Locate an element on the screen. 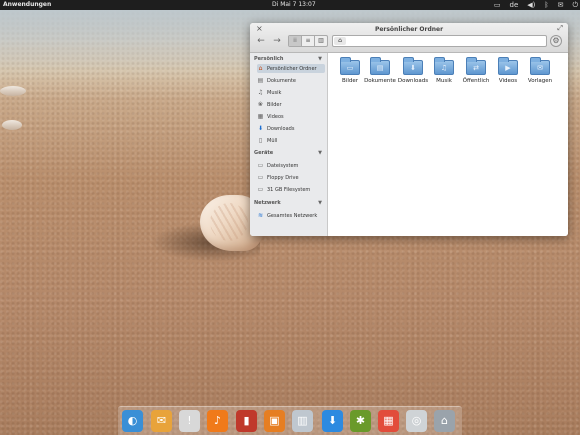  bug-app-icon: ✱ is located at coordinates (360, 421).